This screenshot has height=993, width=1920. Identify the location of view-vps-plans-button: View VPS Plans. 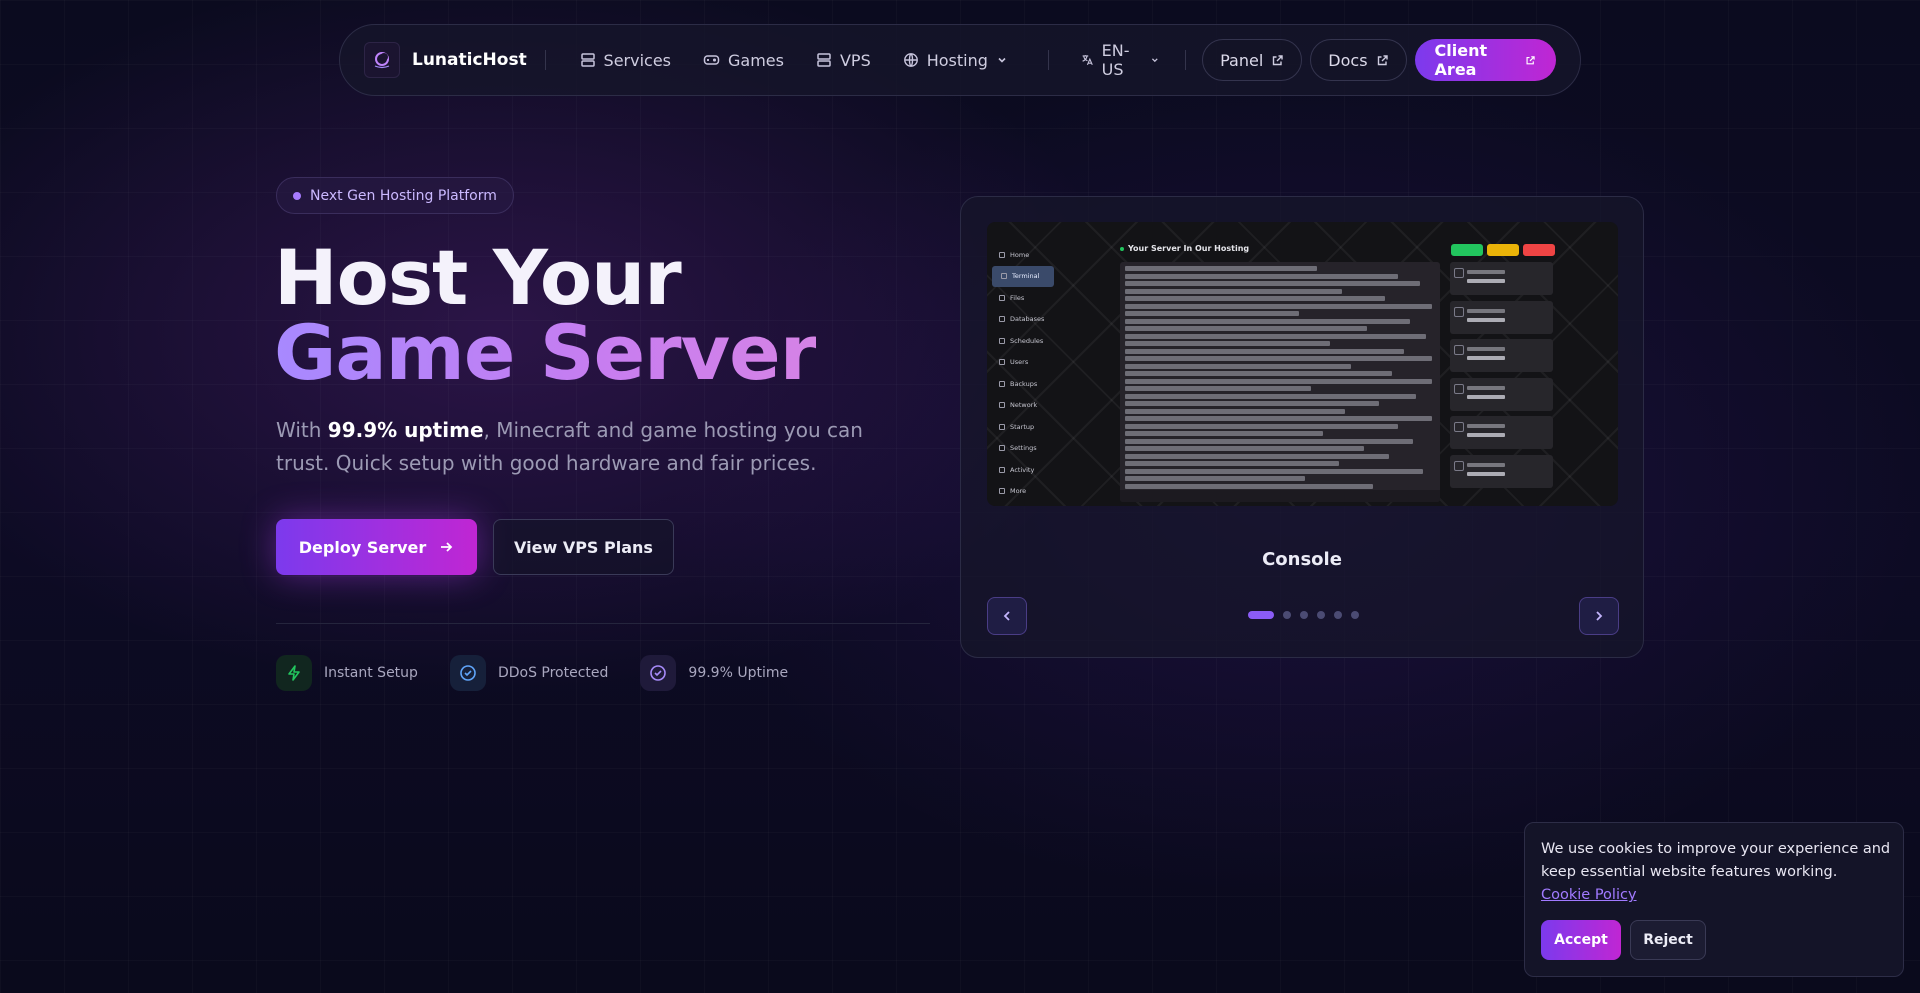
(583, 547).